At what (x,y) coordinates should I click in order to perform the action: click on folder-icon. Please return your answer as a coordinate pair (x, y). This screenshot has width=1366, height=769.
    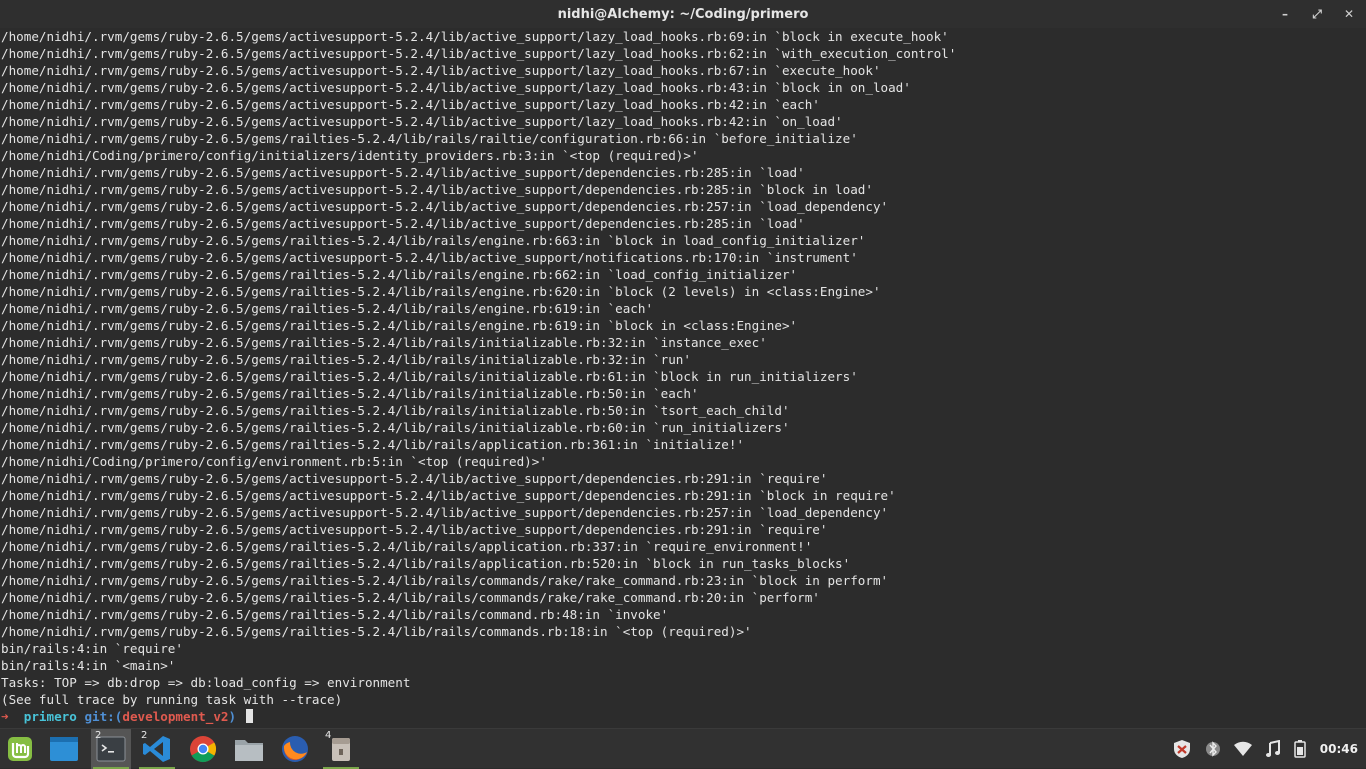
    Looking at the image, I should click on (249, 750).